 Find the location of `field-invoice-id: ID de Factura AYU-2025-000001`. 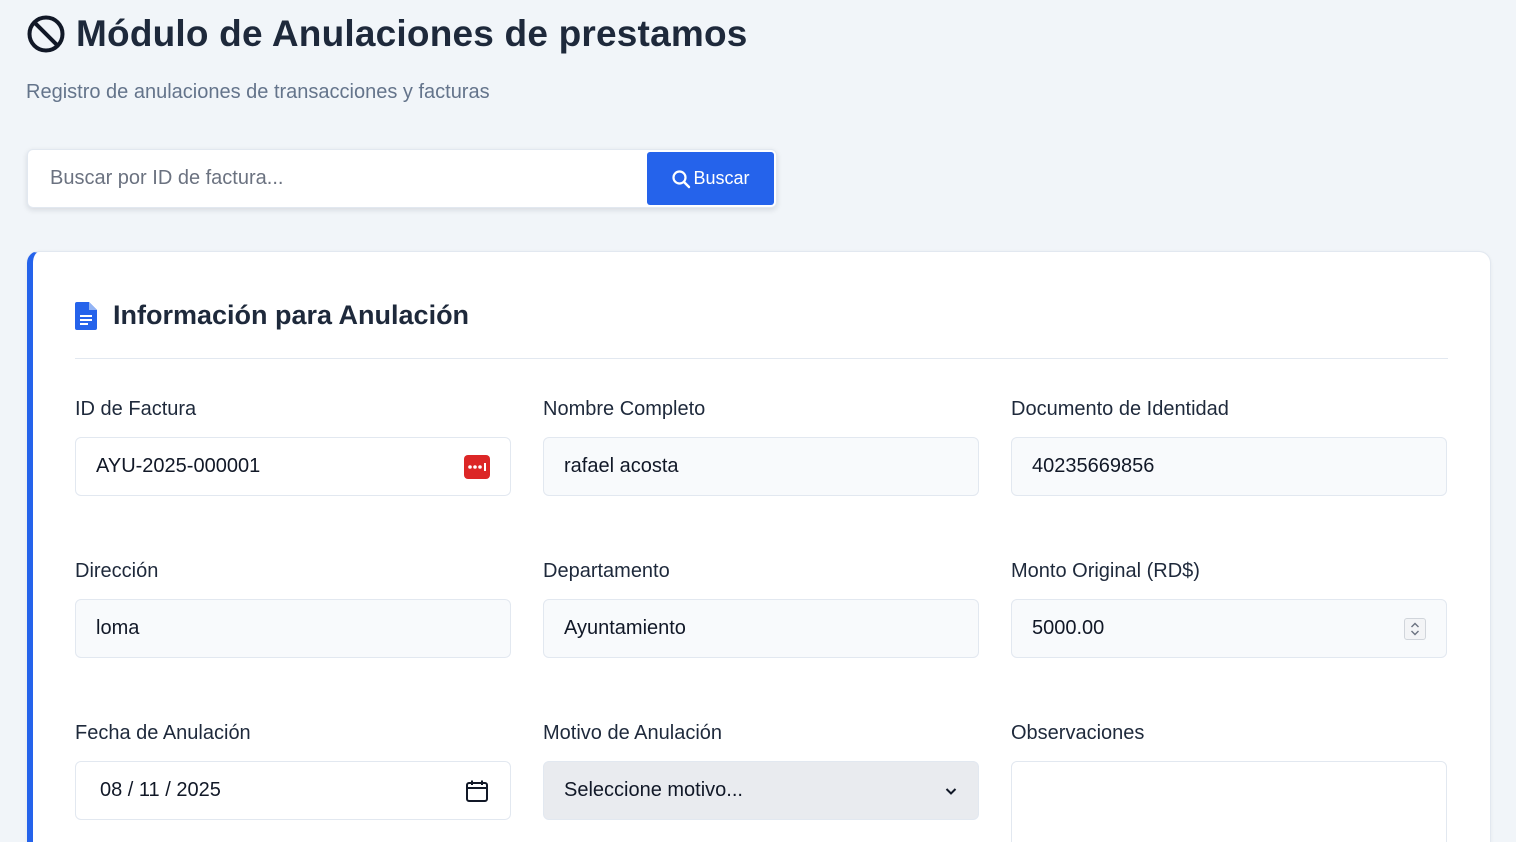

field-invoice-id: ID de Factura AYU-2025-000001 is located at coordinates (293, 446).